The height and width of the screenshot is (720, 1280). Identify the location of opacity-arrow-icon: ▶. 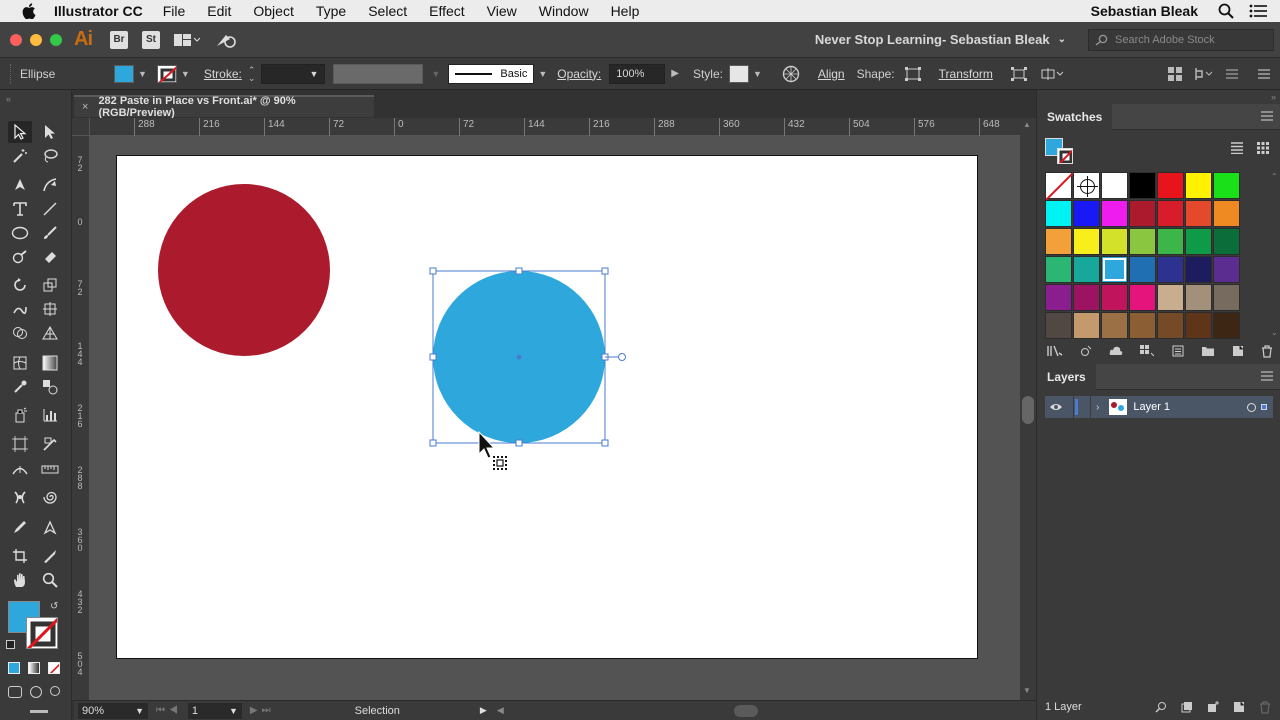
(675, 73).